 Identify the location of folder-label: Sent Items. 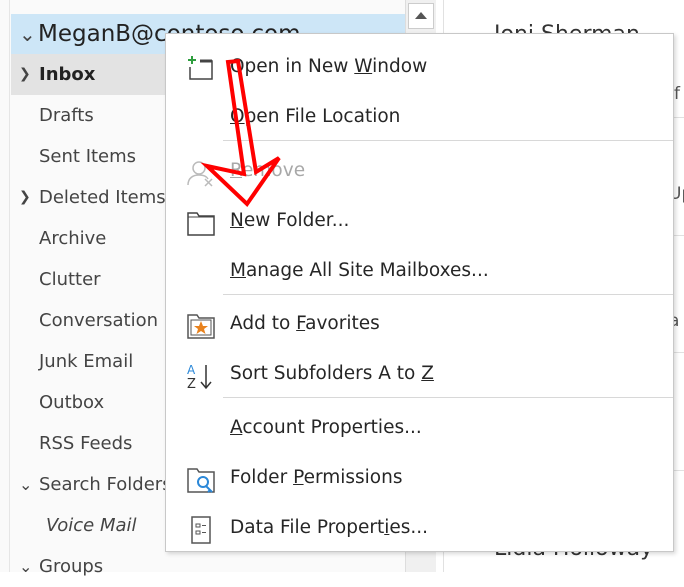
(88, 156).